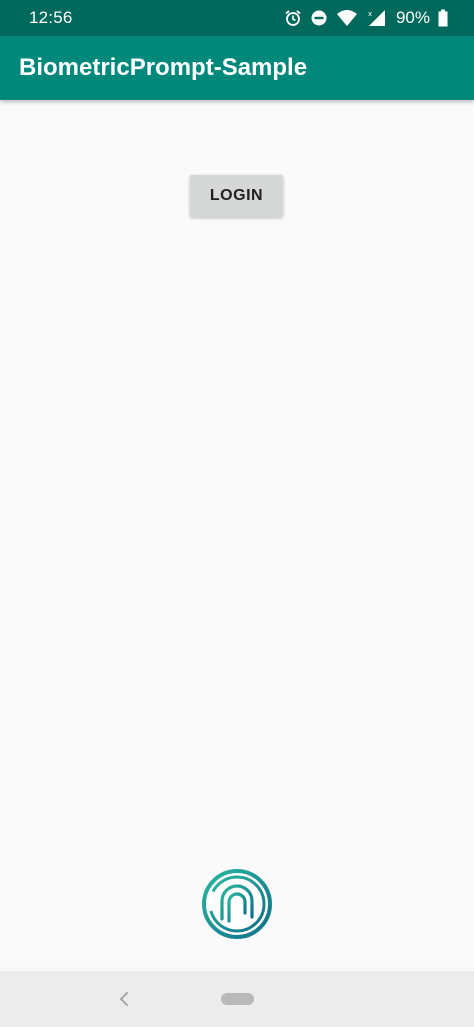 Image resolution: width=474 pixels, height=1027 pixels. Describe the element at coordinates (236, 196) in the screenshot. I see `login-button: LOGIN` at that location.